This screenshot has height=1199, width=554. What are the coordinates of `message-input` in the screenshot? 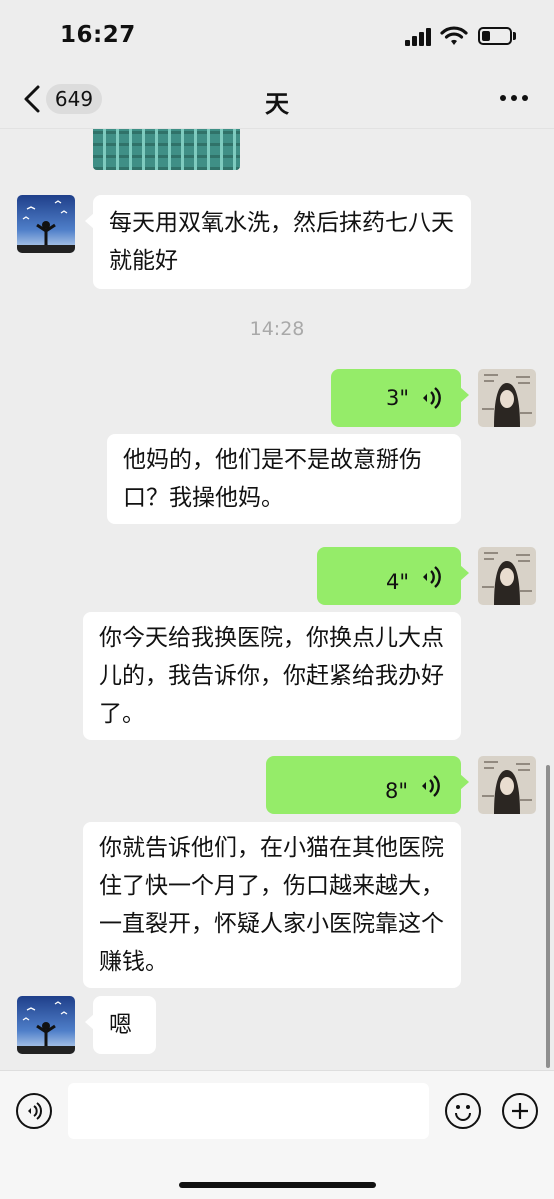 It's located at (248, 1111).